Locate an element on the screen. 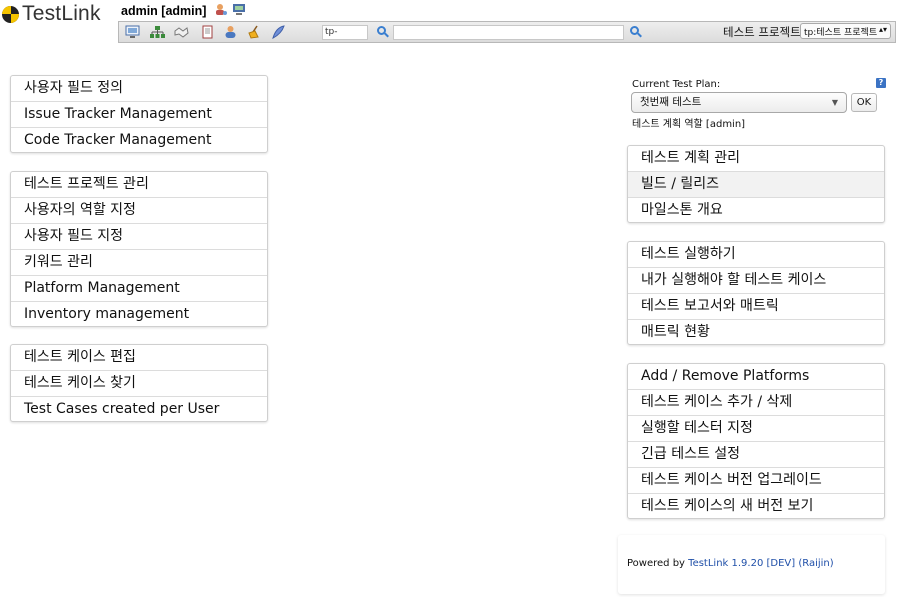 The height and width of the screenshot is (597, 900). help-icon: ? is located at coordinates (881, 83).